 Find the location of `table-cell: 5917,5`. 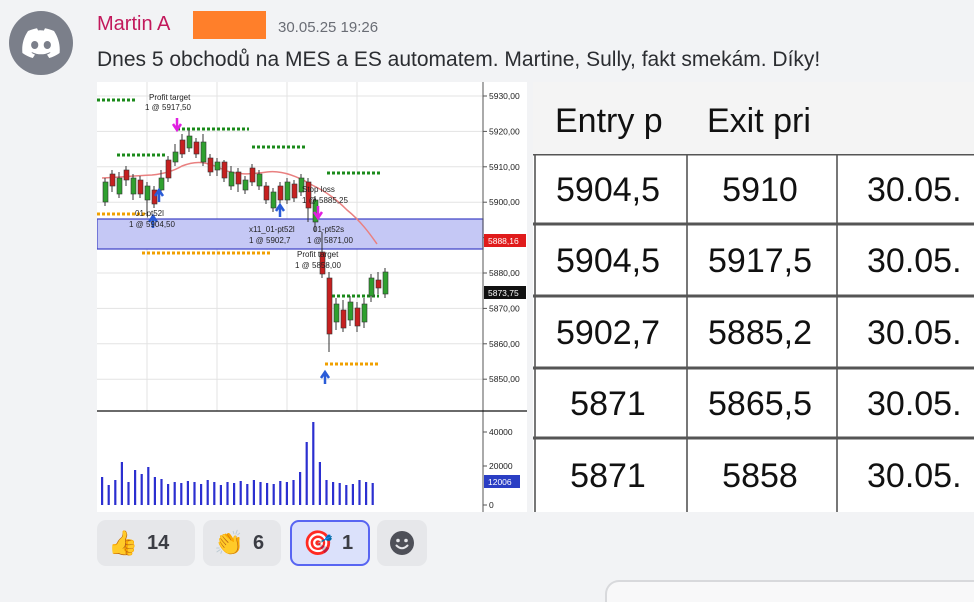

table-cell: 5917,5 is located at coordinates (760, 261).